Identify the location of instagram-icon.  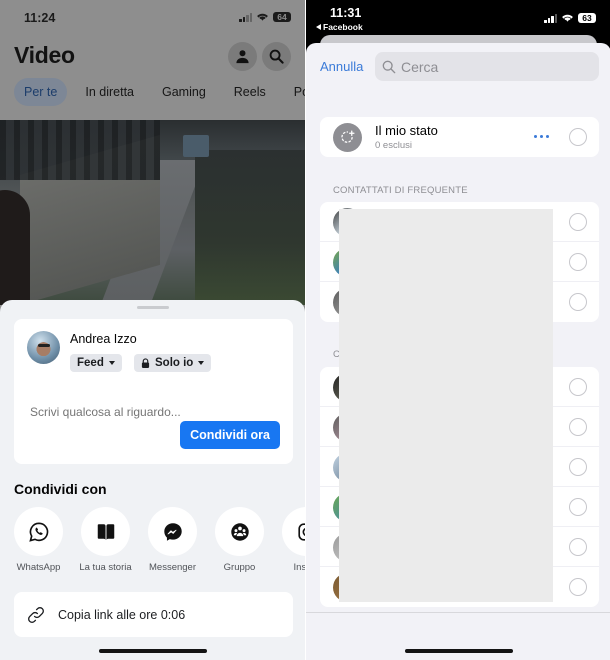
(301, 531).